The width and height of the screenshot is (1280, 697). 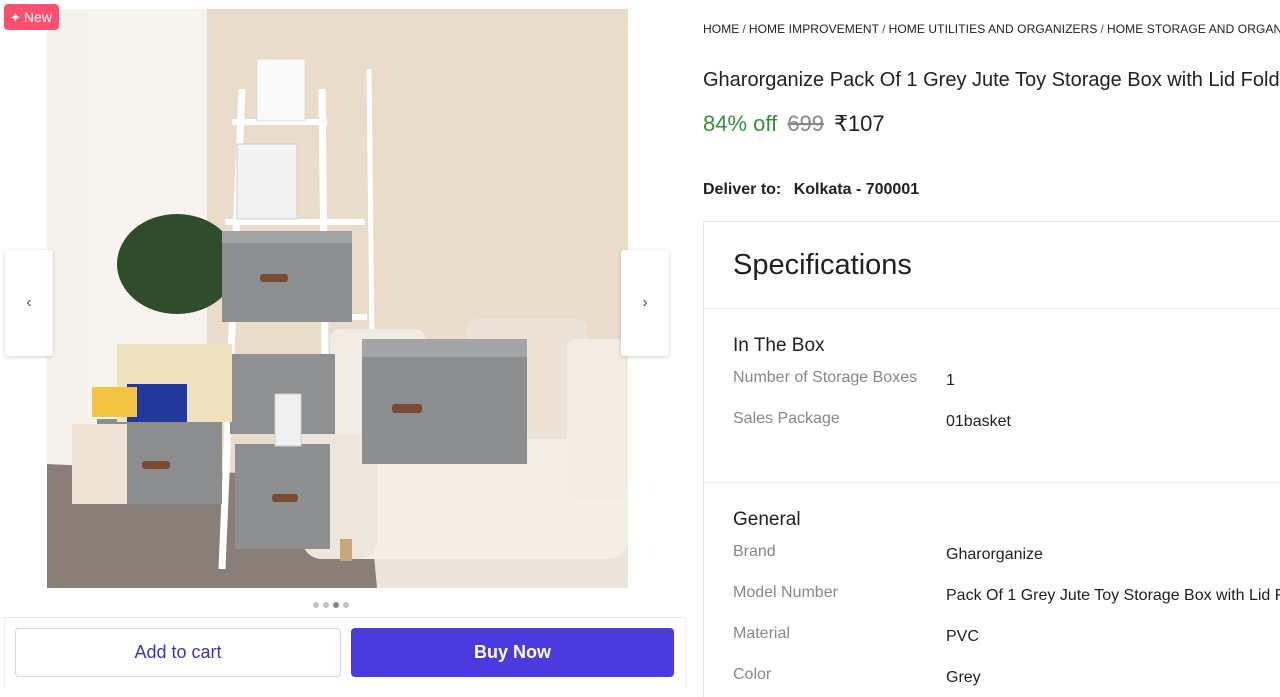 What do you see at coordinates (994, 554) in the screenshot?
I see `spec-value: Gharorganize` at bounding box center [994, 554].